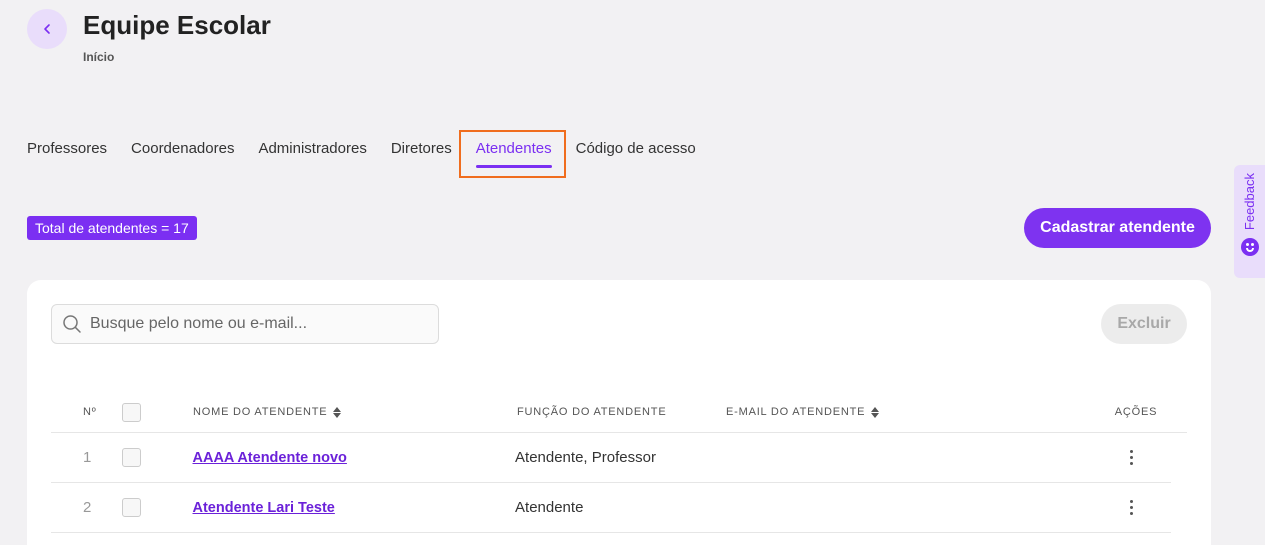 The height and width of the screenshot is (545, 1265). Describe the element at coordinates (131, 412) in the screenshot. I see `select-all-checkbox` at that location.